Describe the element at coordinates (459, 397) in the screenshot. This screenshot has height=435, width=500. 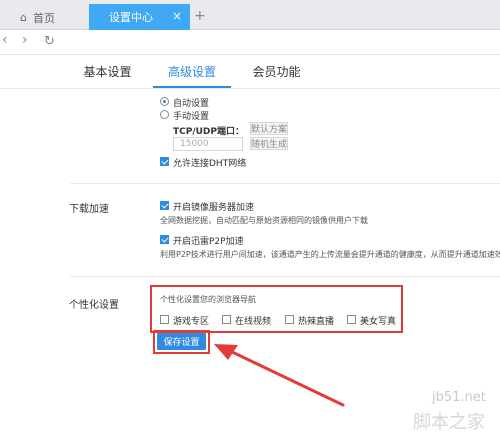
I see `watermark-url: jb51.net` at that location.